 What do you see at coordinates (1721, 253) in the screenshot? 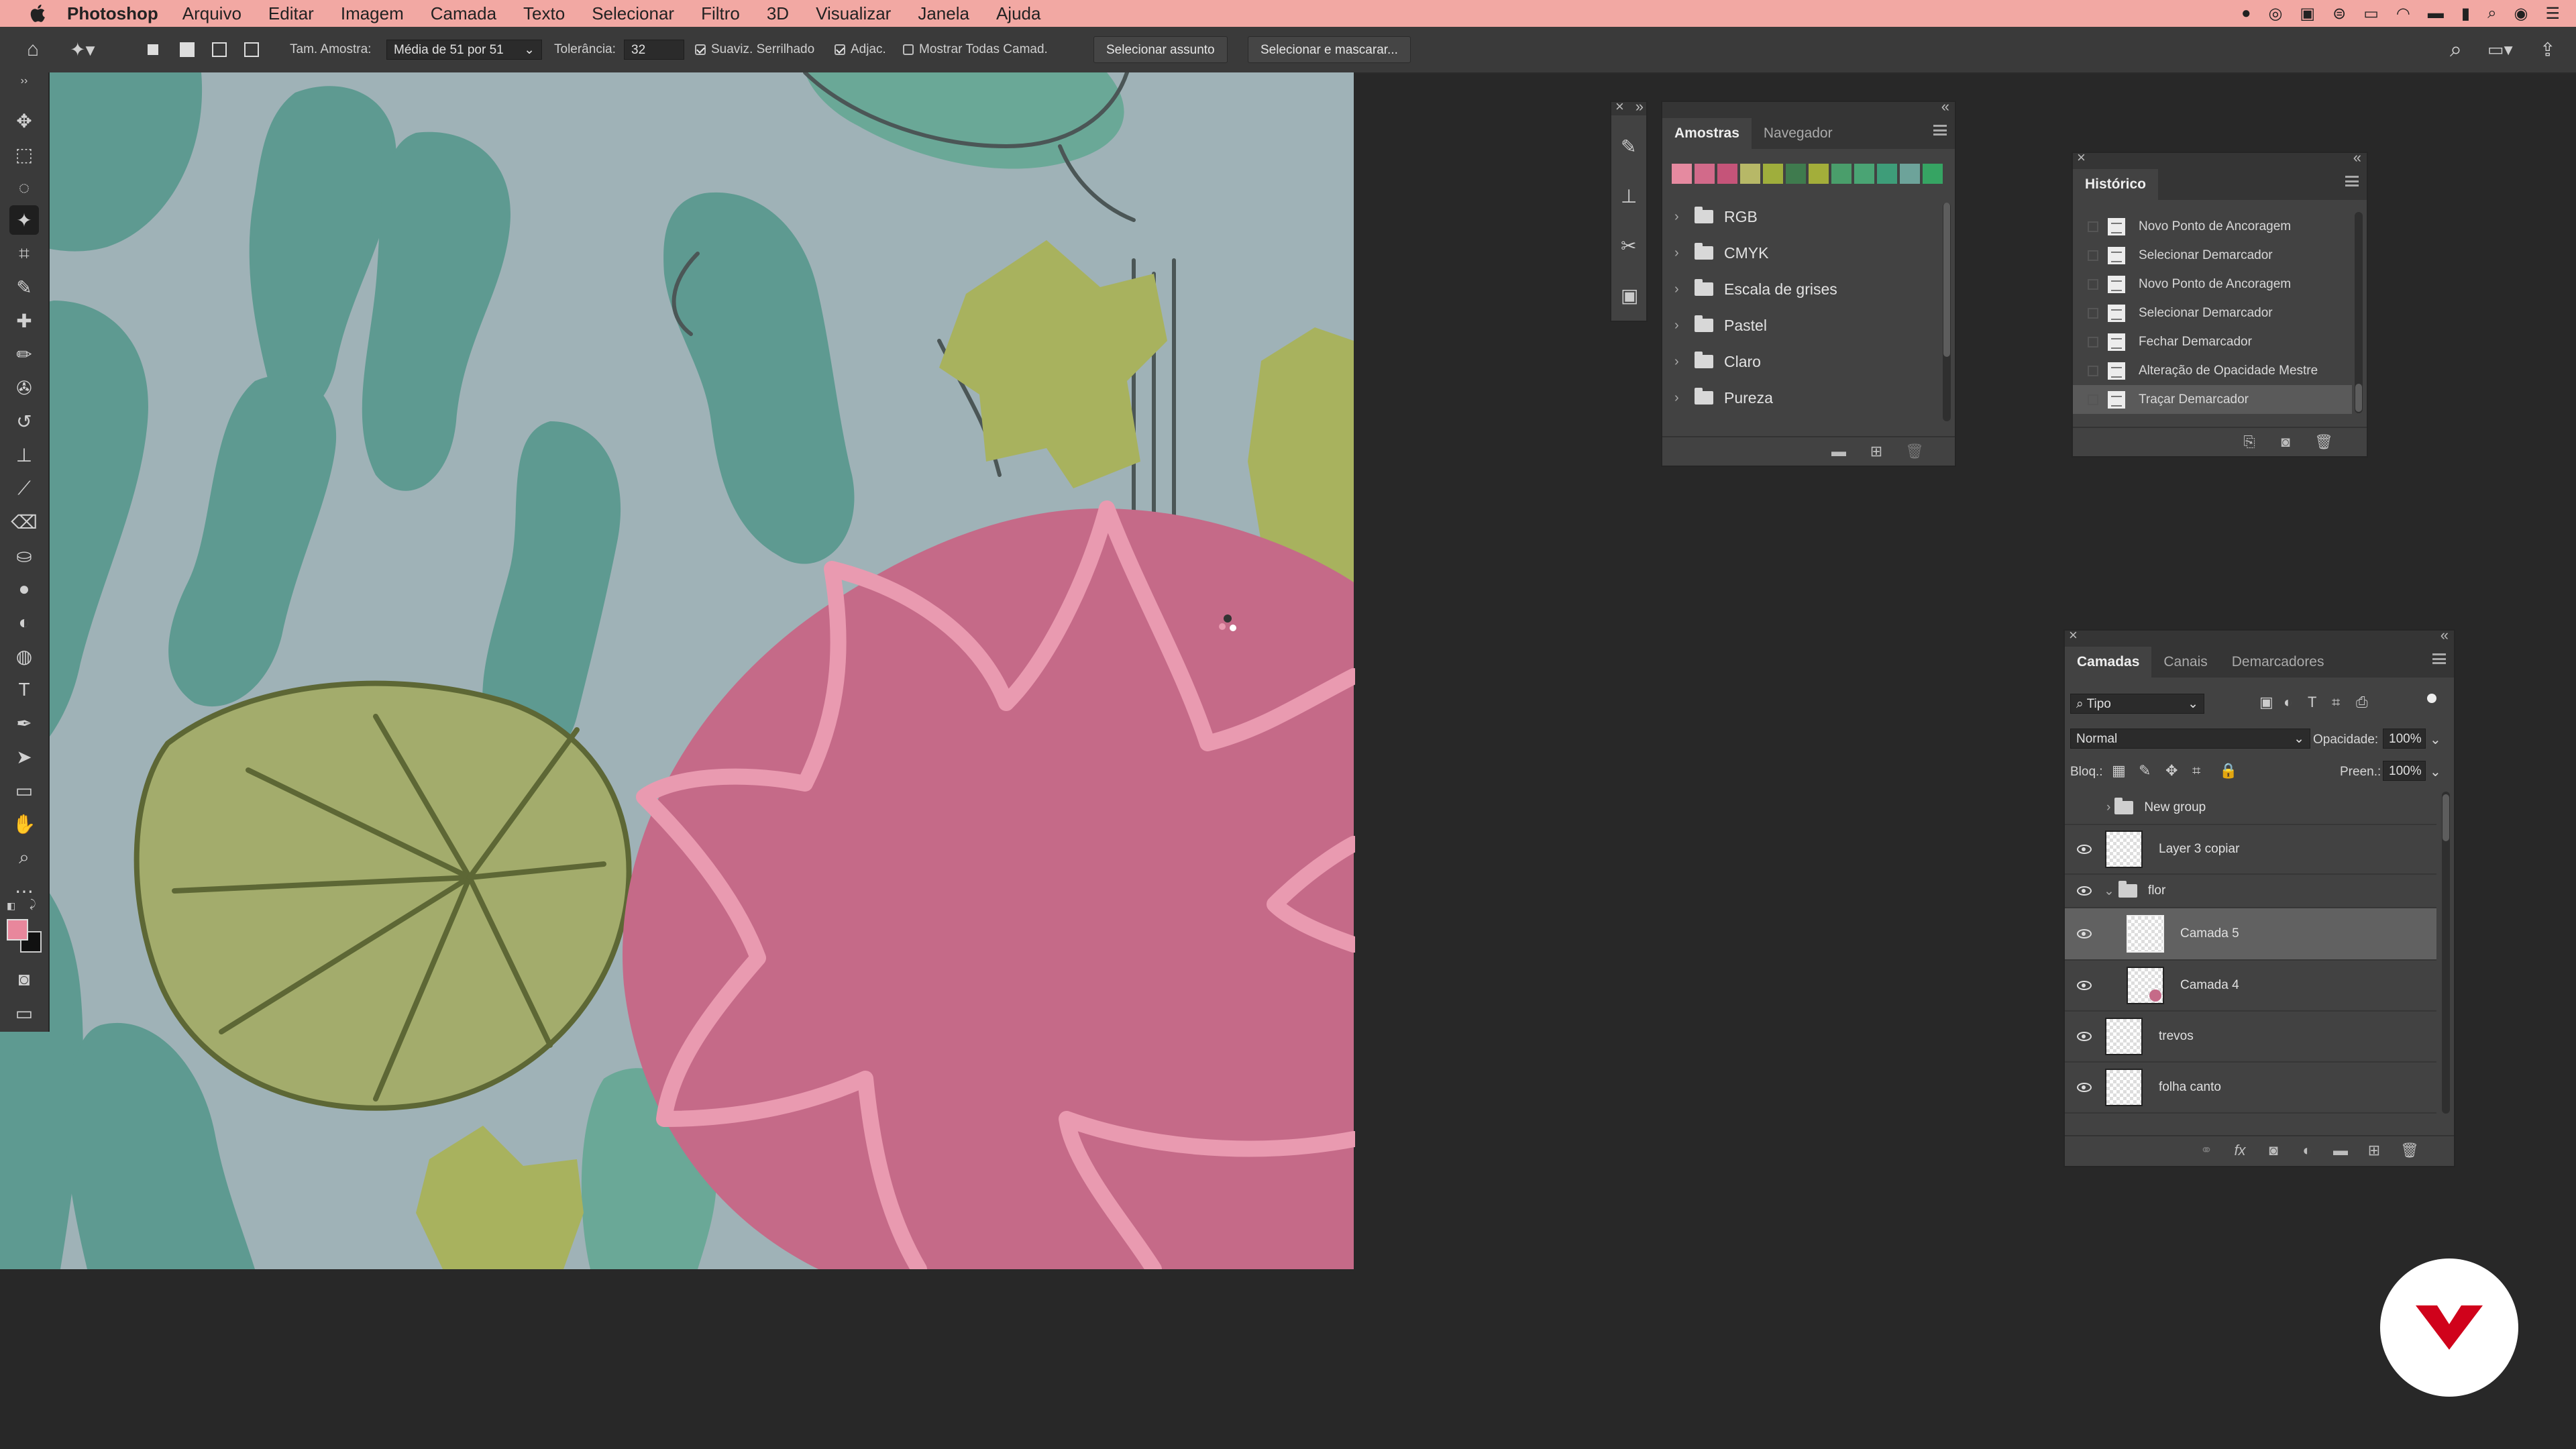
I see `swatch-folder-cmyk: › CMYK` at bounding box center [1721, 253].